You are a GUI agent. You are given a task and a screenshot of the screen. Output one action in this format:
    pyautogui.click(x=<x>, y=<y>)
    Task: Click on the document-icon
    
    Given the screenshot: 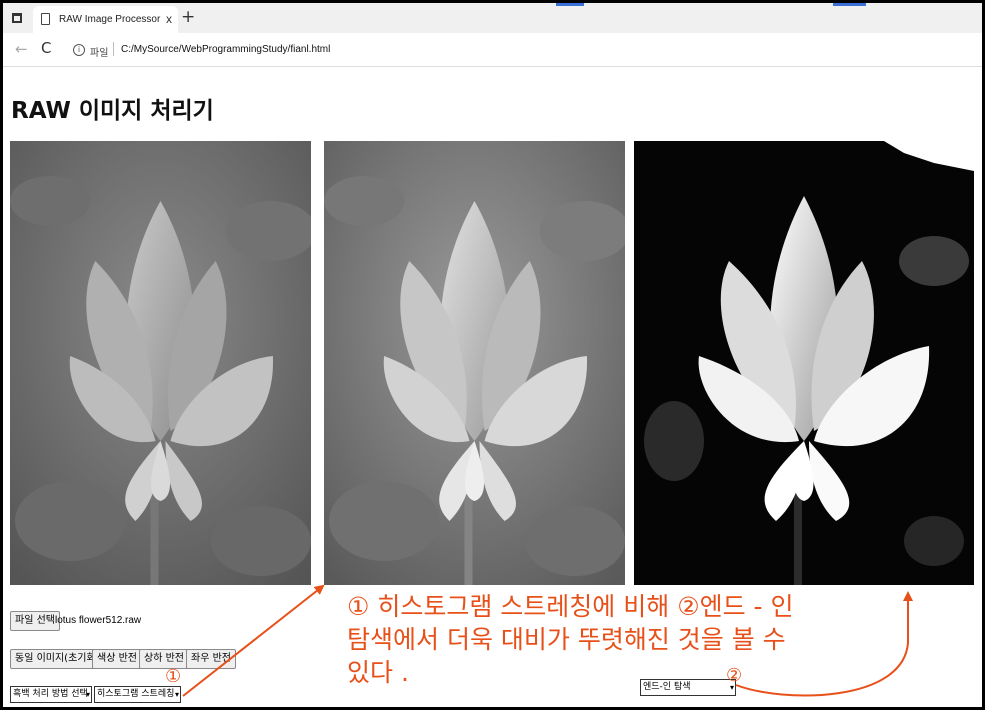 What is the action you would take?
    pyautogui.click(x=45, y=19)
    